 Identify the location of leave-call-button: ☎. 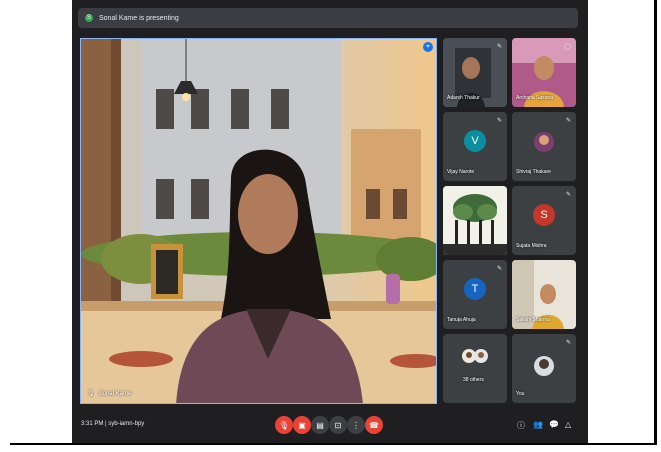
(374, 425).